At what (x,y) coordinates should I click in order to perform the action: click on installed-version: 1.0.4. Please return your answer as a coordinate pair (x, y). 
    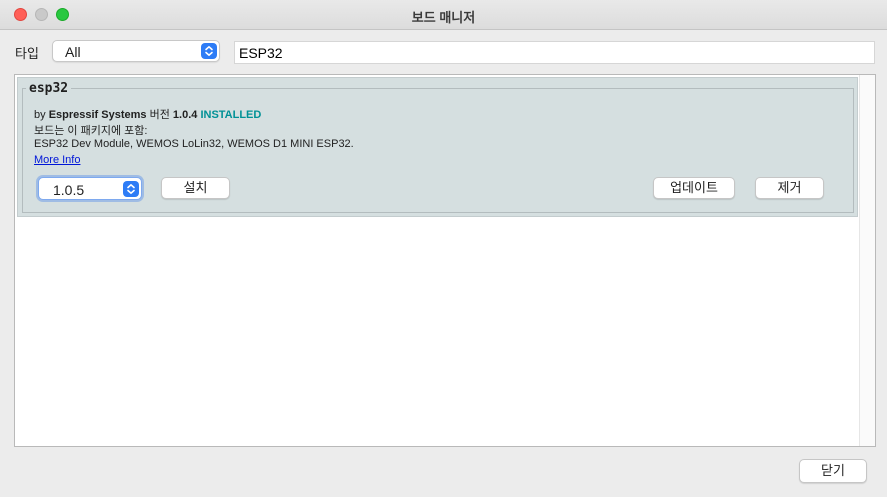
    Looking at the image, I should click on (185, 115).